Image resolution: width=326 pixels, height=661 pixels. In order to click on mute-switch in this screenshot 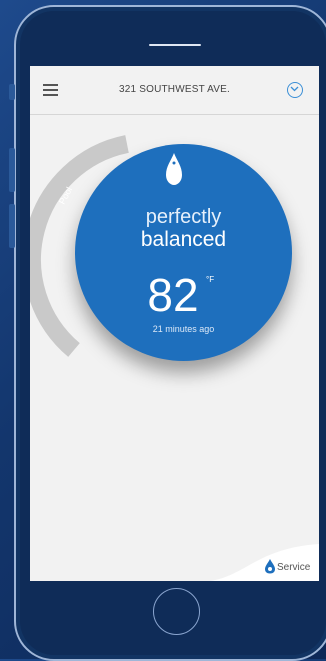, I will do `click(12, 92)`.